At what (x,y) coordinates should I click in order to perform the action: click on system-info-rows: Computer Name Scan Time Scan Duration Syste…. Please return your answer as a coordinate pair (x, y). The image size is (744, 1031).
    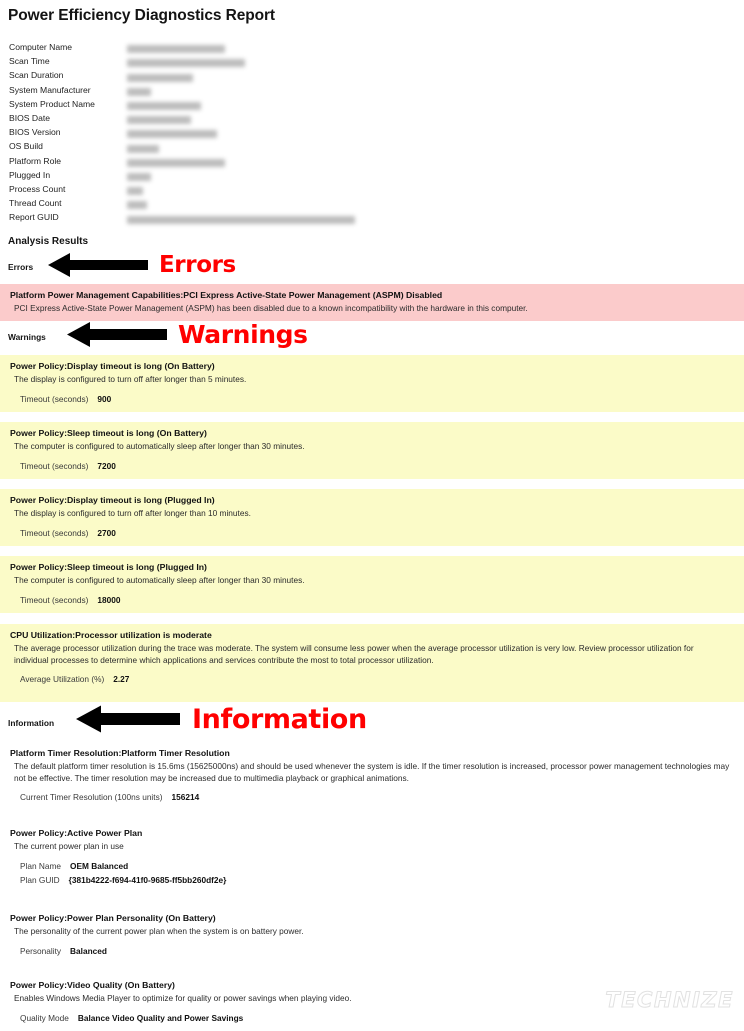
    Looking at the image, I should click on (219, 132).